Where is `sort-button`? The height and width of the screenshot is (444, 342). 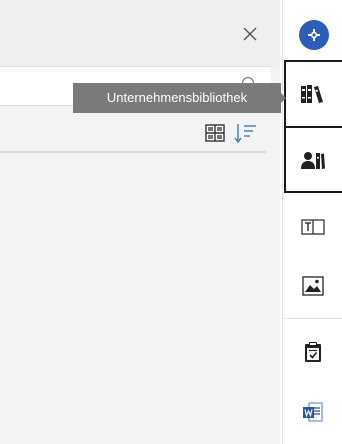 sort-button is located at coordinates (246, 133).